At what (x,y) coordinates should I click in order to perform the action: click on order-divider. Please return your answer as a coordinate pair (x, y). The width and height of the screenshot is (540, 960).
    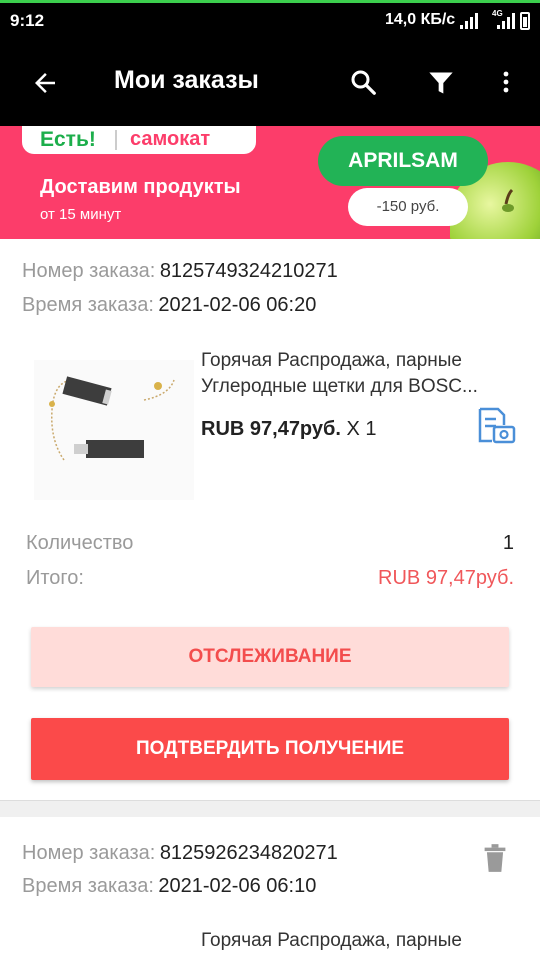
    Looking at the image, I should click on (270, 808).